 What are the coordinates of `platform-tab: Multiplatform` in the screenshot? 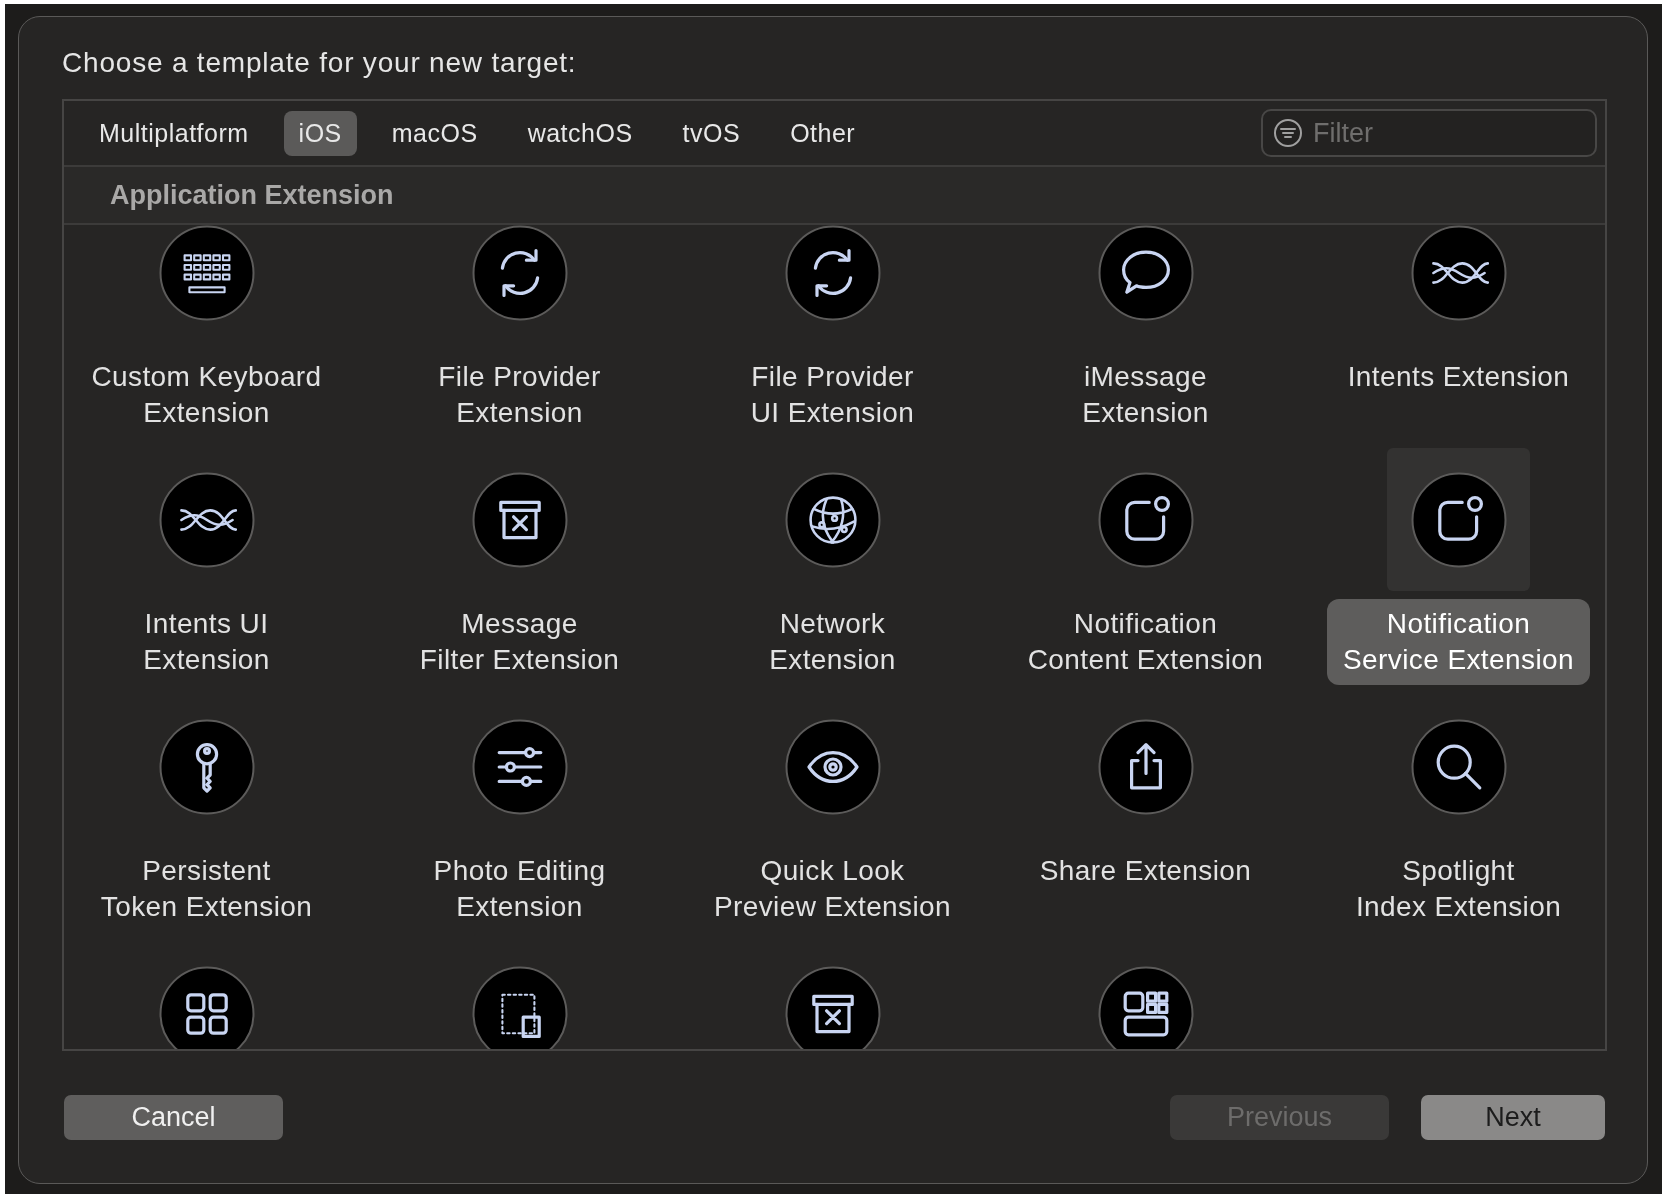 It's located at (174, 133).